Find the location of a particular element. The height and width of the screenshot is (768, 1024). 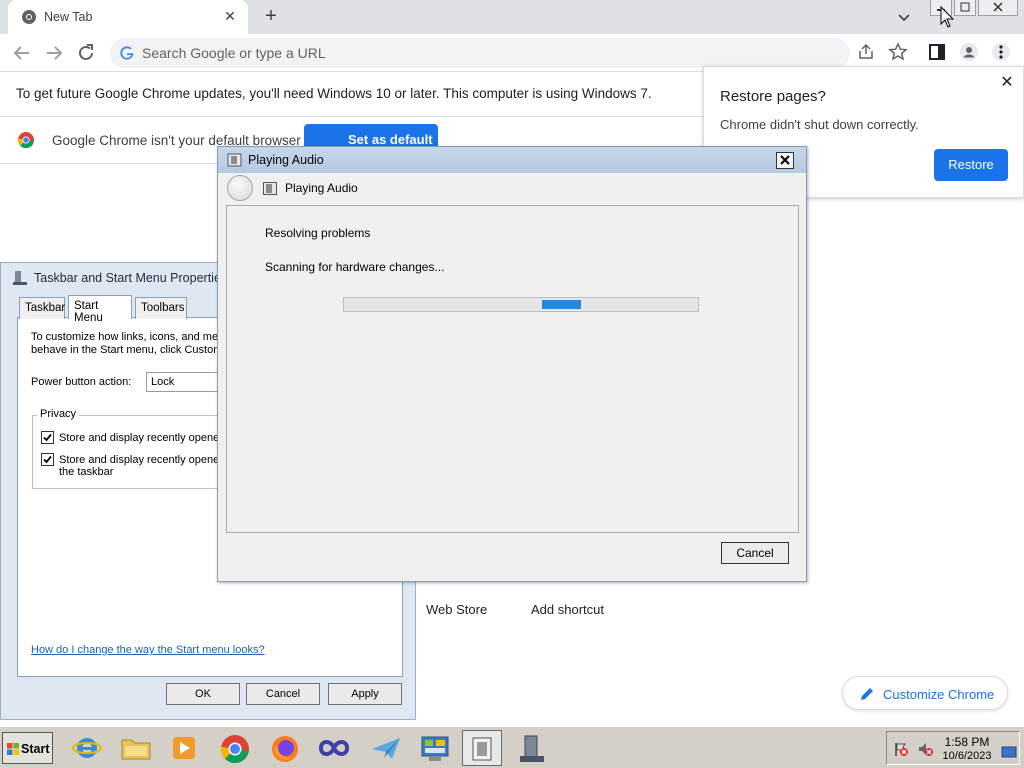

customize-label: Customize Chrome is located at coordinates (939, 694).